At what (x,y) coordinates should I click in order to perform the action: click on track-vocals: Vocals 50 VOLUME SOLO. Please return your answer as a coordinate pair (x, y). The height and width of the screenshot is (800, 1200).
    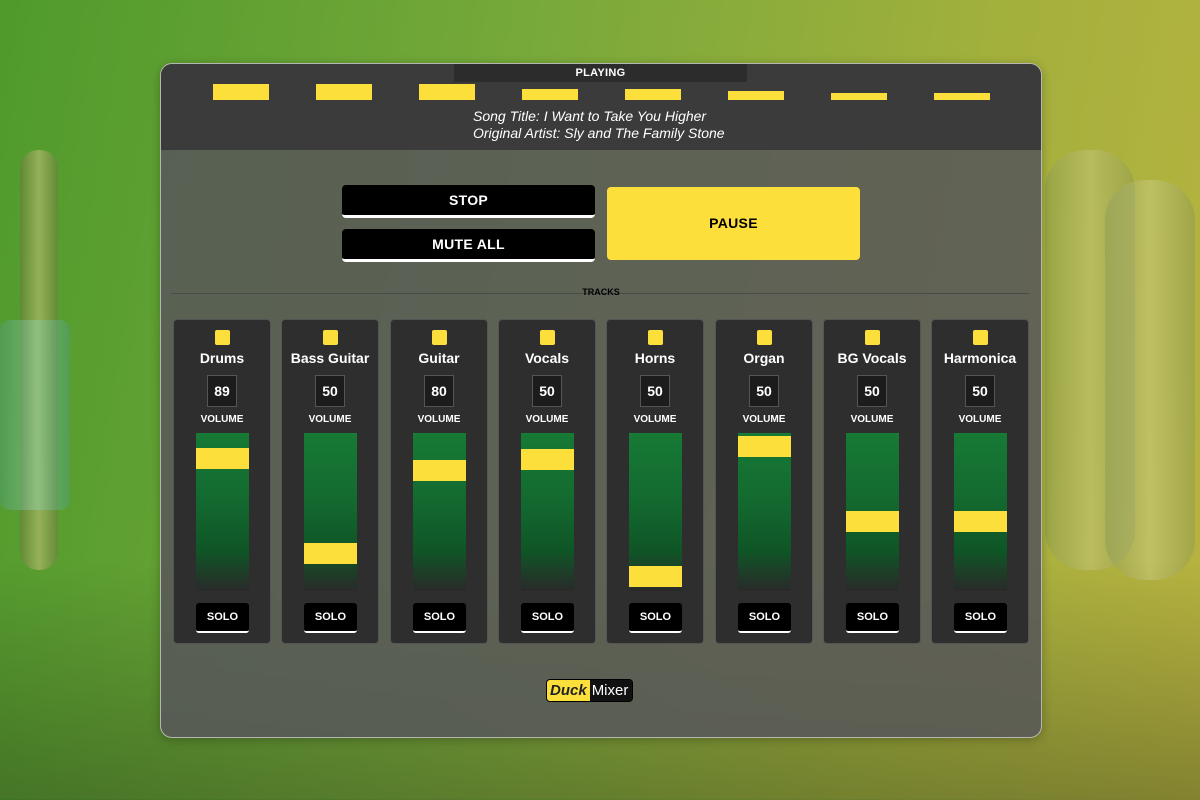
    Looking at the image, I should click on (547, 481).